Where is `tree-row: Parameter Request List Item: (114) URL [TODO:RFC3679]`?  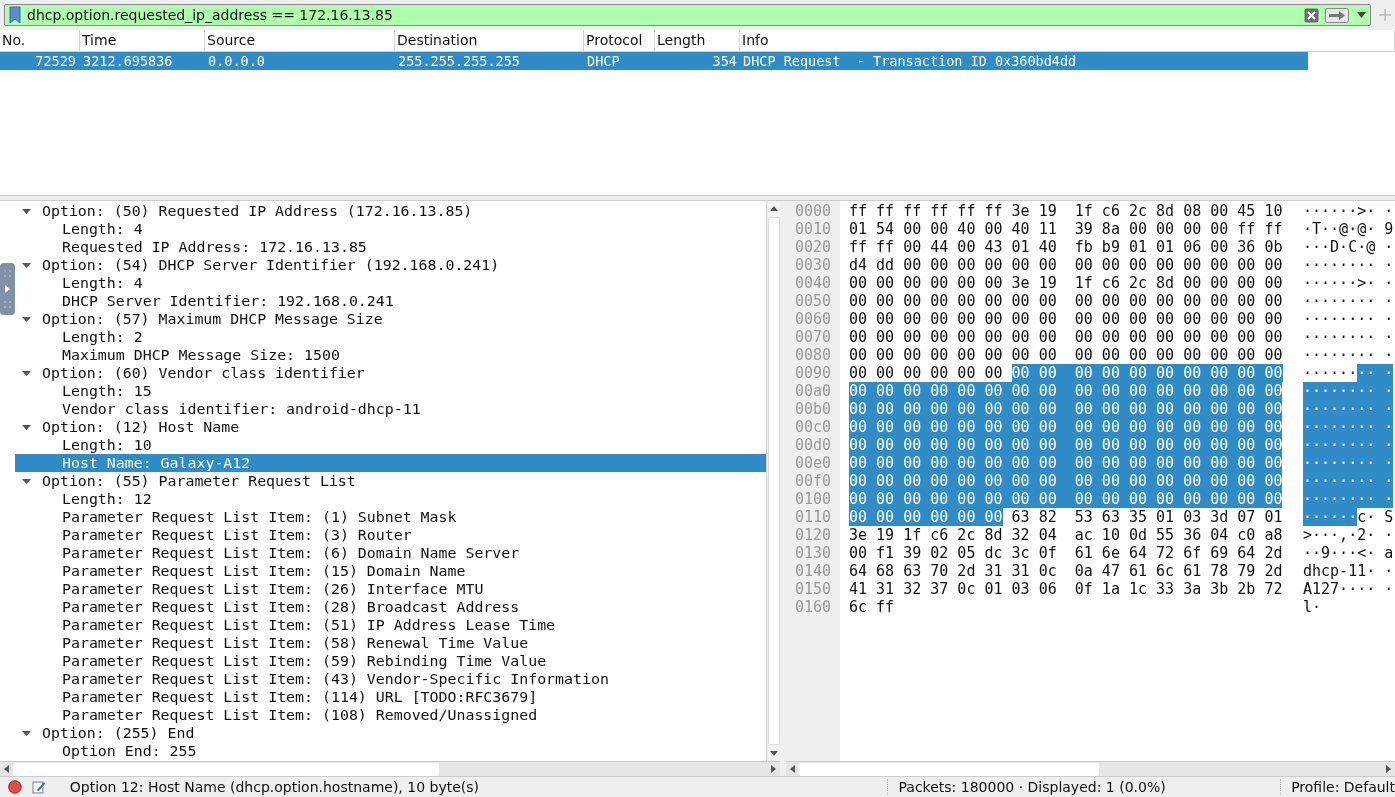
tree-row: Parameter Request List Item: (114) URL [TODO:RFC3679] is located at coordinates (390, 697).